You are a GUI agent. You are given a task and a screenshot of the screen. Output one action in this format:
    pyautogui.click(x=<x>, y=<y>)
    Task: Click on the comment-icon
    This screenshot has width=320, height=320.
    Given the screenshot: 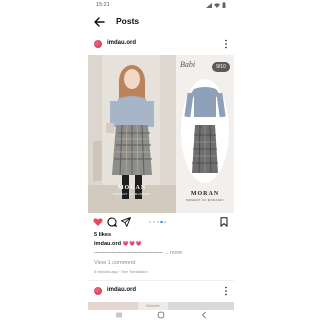 What is the action you would take?
    pyautogui.click(x=112, y=222)
    